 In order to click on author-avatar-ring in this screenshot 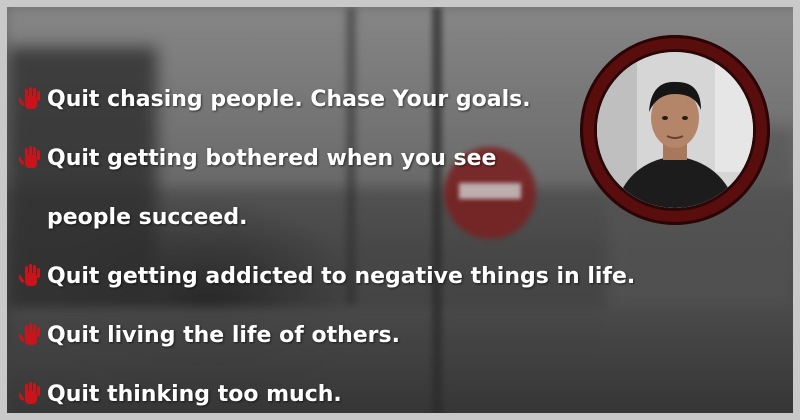, I will do `click(675, 130)`.